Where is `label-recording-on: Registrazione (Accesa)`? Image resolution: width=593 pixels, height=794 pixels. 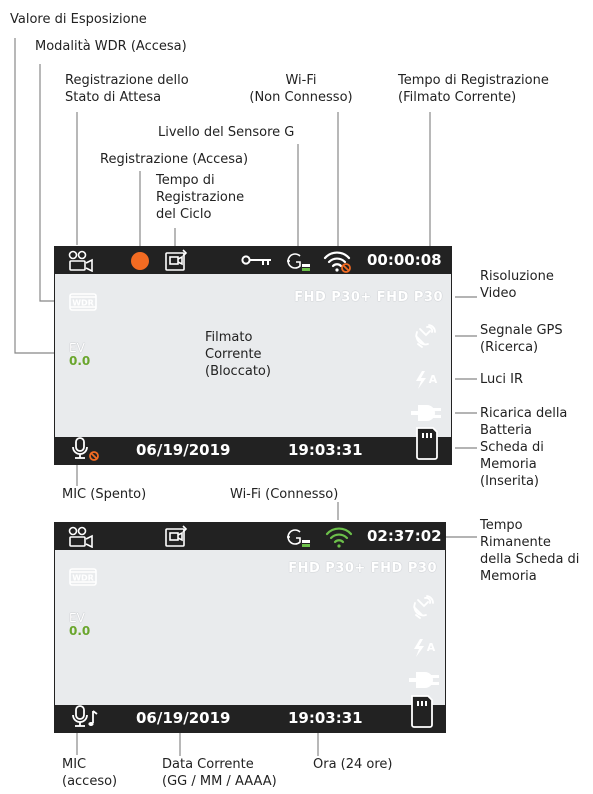
label-recording-on: Registrazione (Accesa) is located at coordinates (174, 159).